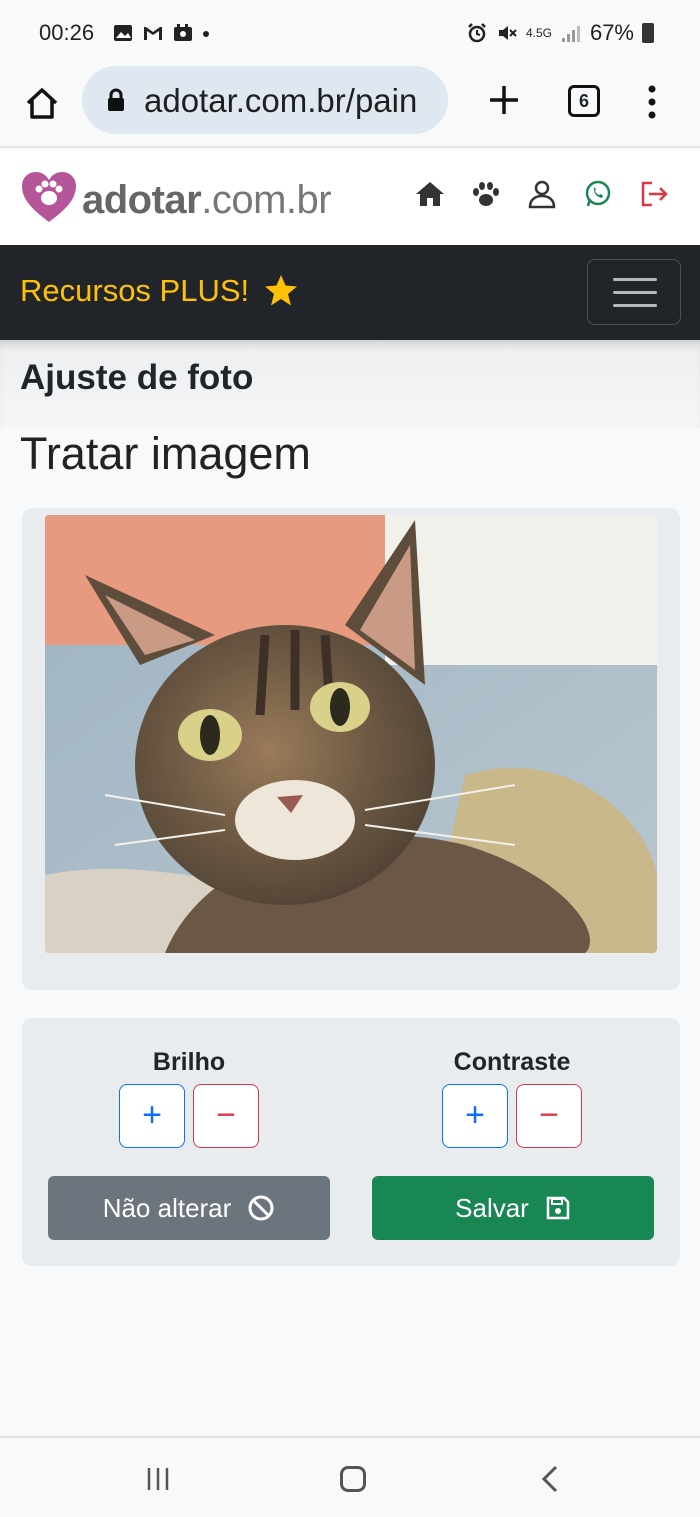  I want to click on recent-apps-icon, so click(158, 1479).